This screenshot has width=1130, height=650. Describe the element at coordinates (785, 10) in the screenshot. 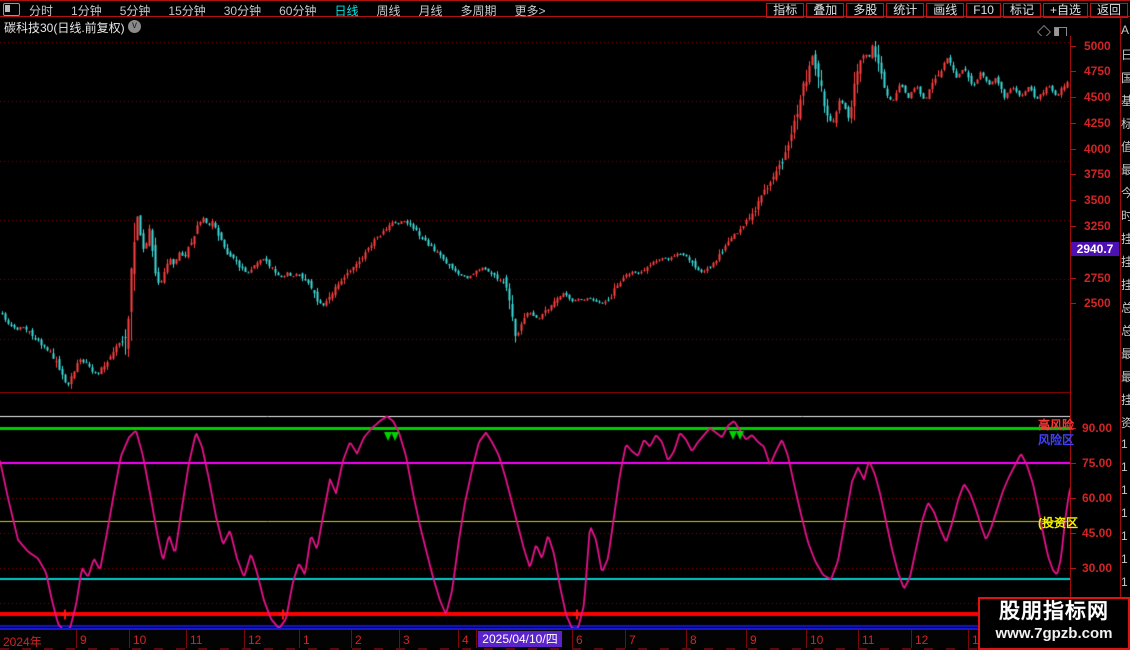

I see `toolbar-button-指标: 指标` at that location.